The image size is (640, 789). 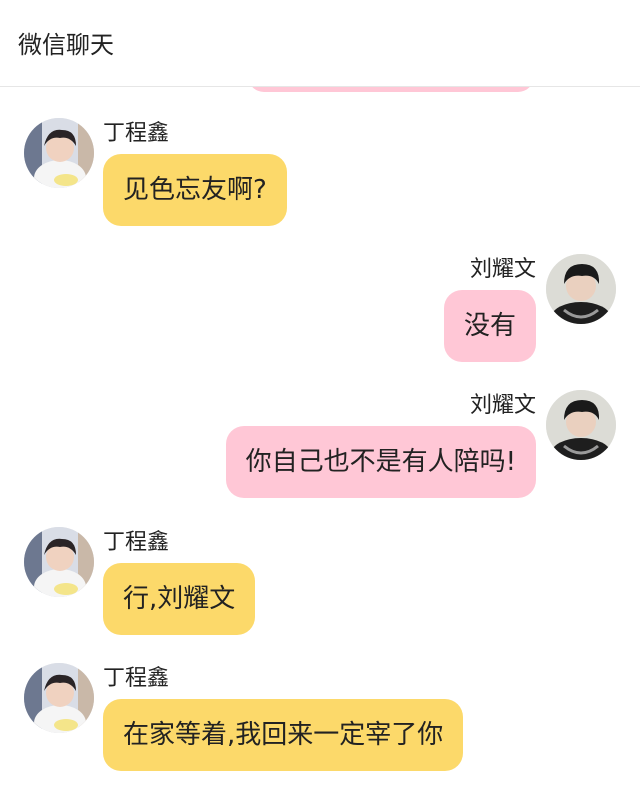 I want to click on page-title: 微信聊天, so click(x=66, y=45).